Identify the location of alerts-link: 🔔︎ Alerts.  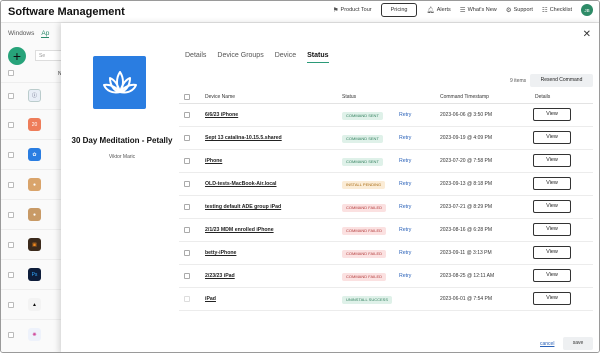
(438, 10).